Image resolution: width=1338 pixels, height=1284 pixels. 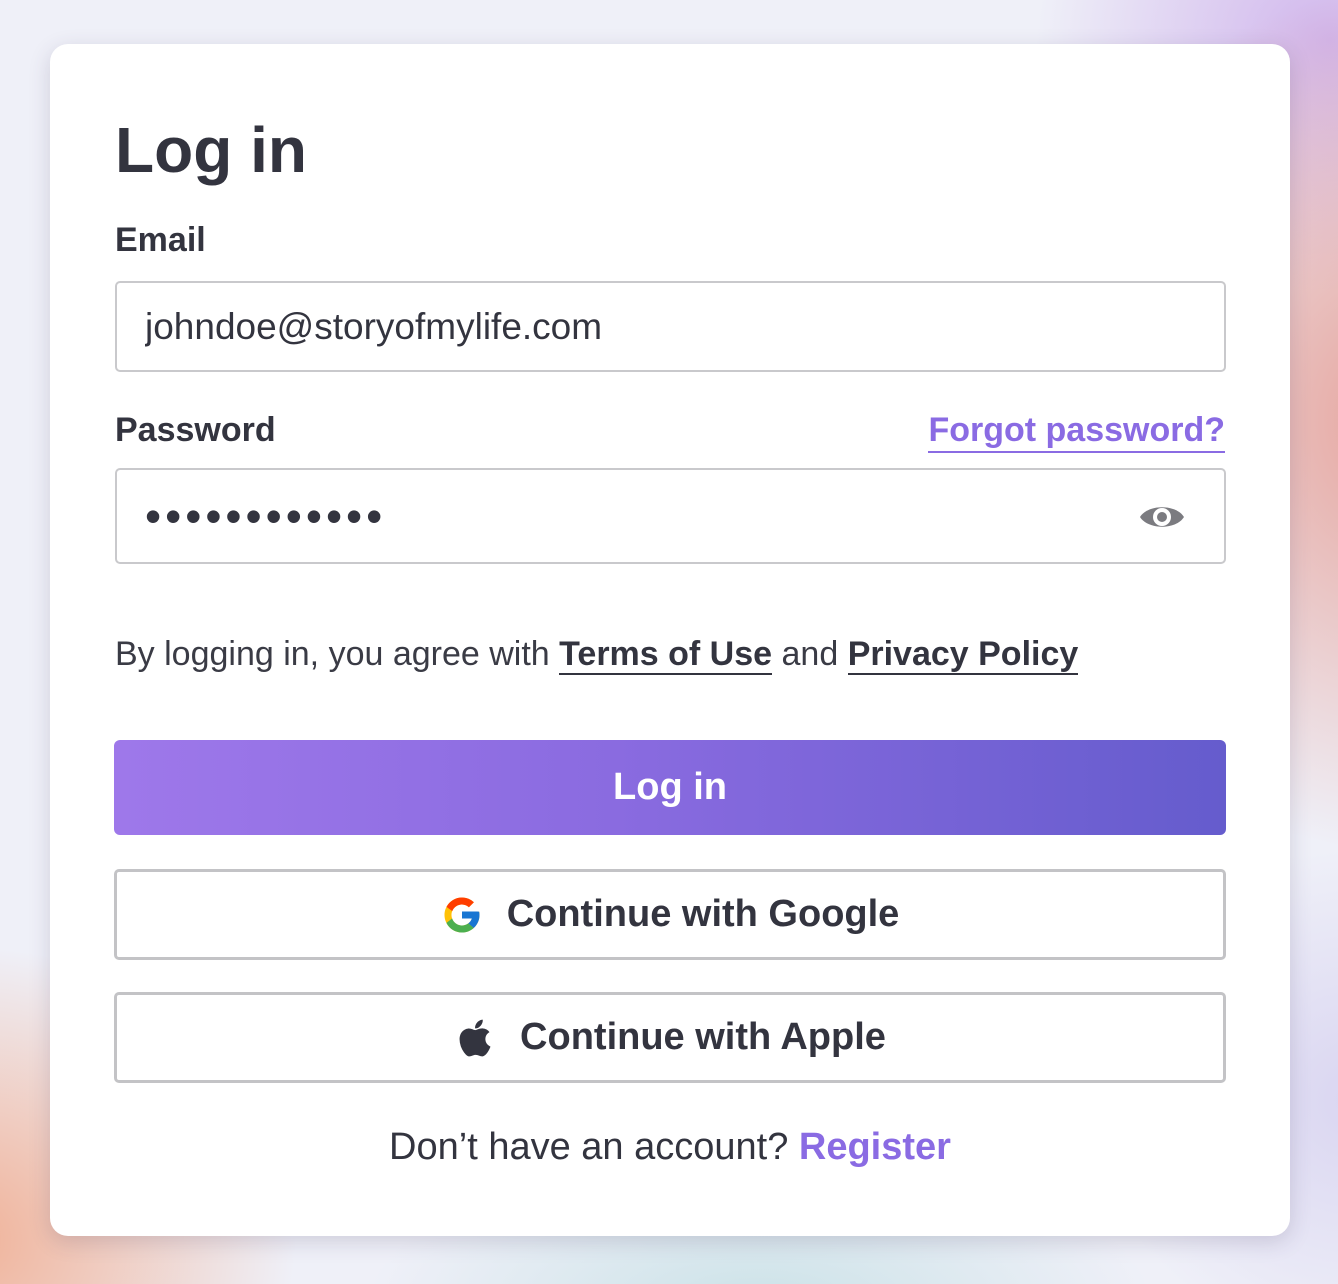 What do you see at coordinates (875, 1147) in the screenshot?
I see `register-link: Register` at bounding box center [875, 1147].